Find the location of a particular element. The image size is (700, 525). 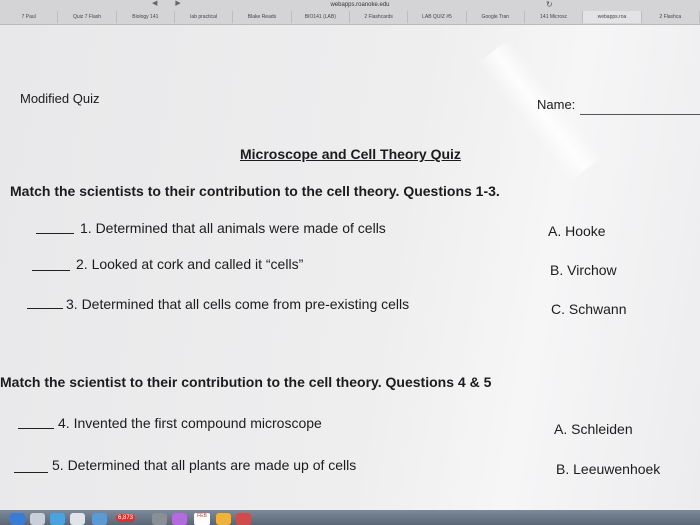

choice-b-virchow: B. Virchow is located at coordinates (583, 270).